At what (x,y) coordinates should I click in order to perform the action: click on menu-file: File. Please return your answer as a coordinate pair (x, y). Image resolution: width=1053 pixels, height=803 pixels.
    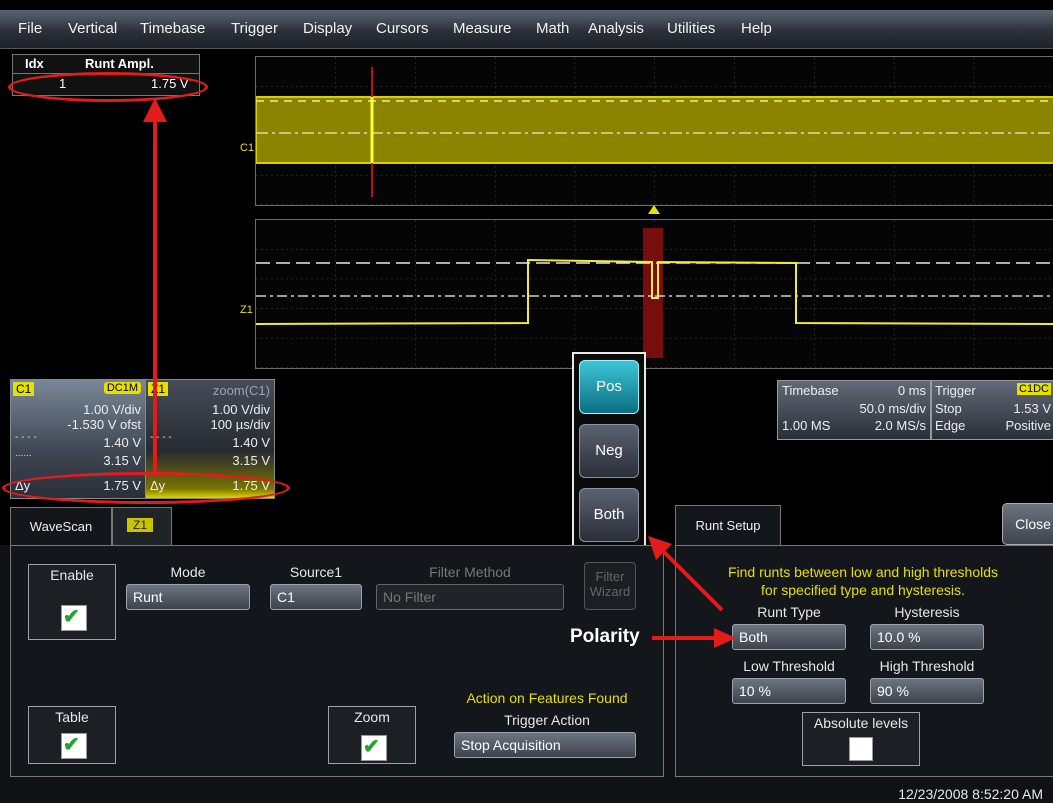
    Looking at the image, I should click on (30, 28).